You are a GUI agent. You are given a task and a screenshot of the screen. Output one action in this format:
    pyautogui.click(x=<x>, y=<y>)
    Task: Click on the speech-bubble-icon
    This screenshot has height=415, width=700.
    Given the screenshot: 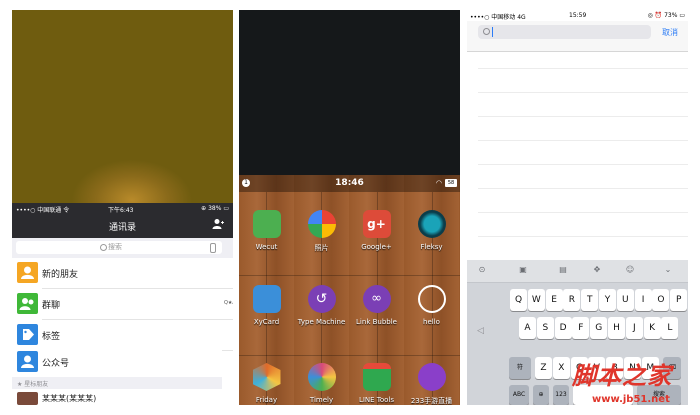 What is the action you would take?
    pyautogui.click(x=431, y=299)
    